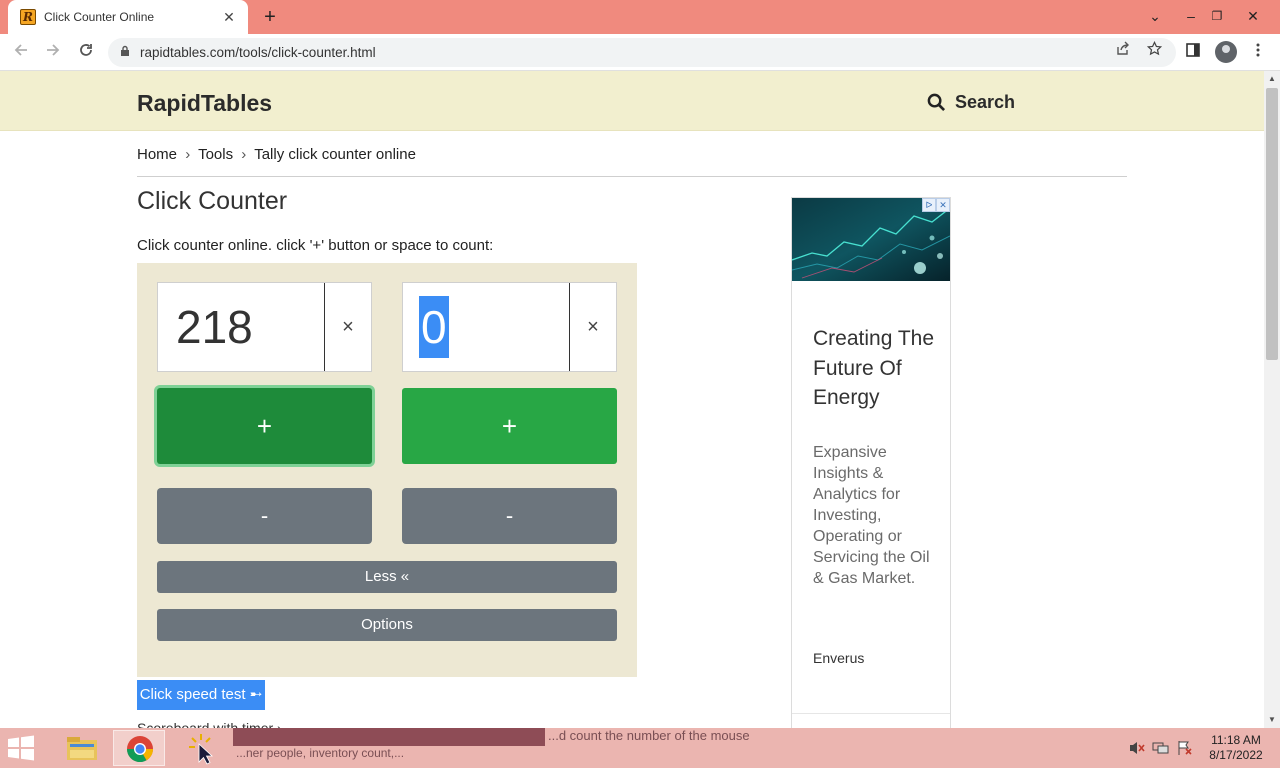 The image size is (1280, 768). What do you see at coordinates (270, 17) in the screenshot?
I see `new-tab-button: +` at bounding box center [270, 17].